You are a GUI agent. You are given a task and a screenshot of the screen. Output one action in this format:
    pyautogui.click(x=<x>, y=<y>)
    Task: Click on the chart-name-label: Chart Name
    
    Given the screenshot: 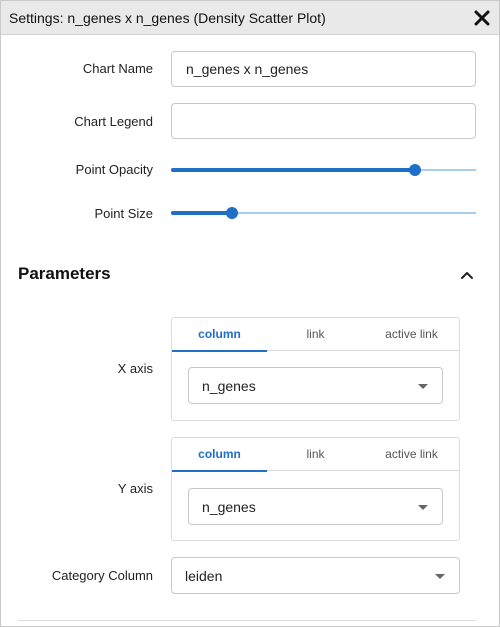 What is the action you would take?
    pyautogui.click(x=117, y=68)
    